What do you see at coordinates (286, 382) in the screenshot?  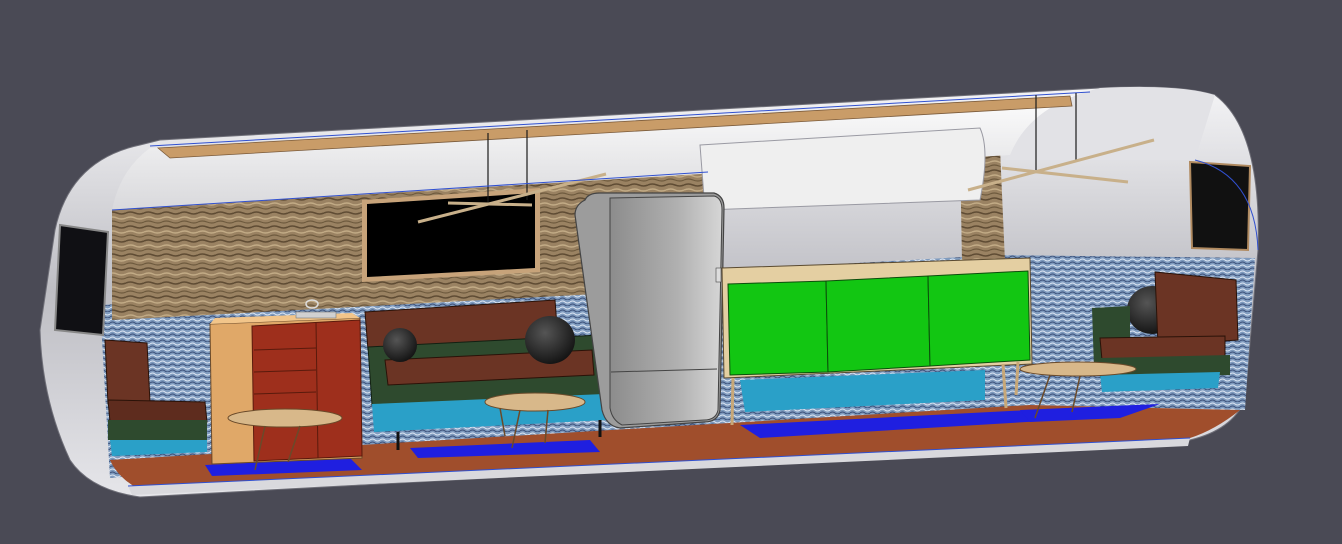 I see `cabinet` at bounding box center [286, 382].